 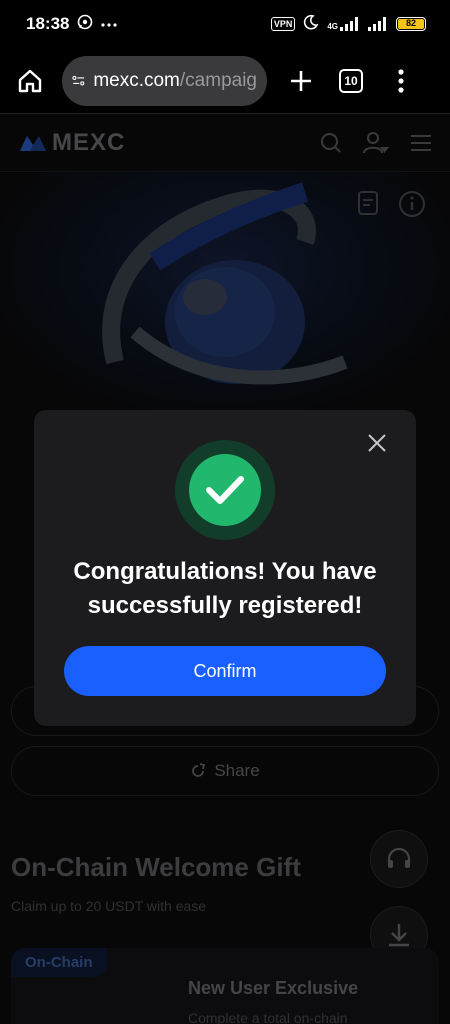 I want to click on success-circle, so click(x=225, y=490).